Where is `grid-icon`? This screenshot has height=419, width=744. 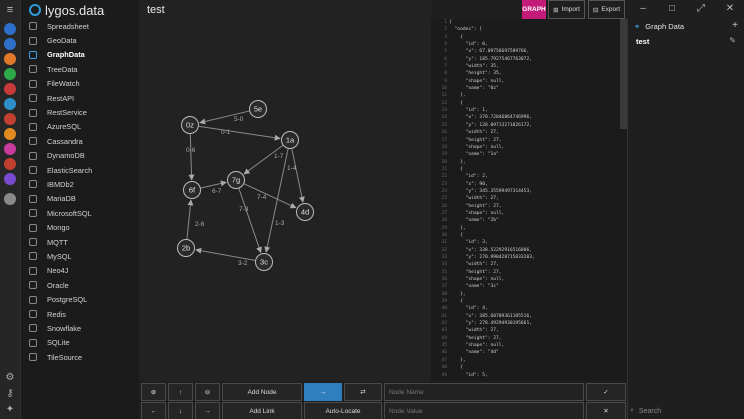
grid-icon is located at coordinates (33, 26).